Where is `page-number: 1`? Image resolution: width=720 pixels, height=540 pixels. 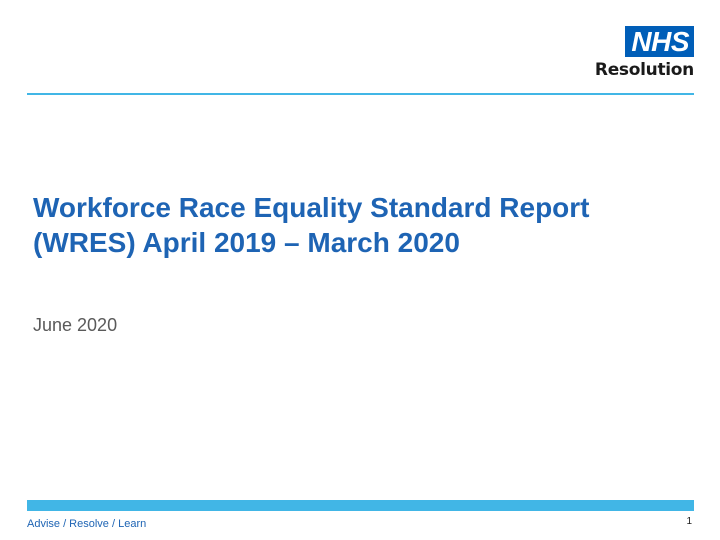 page-number: 1 is located at coordinates (689, 521).